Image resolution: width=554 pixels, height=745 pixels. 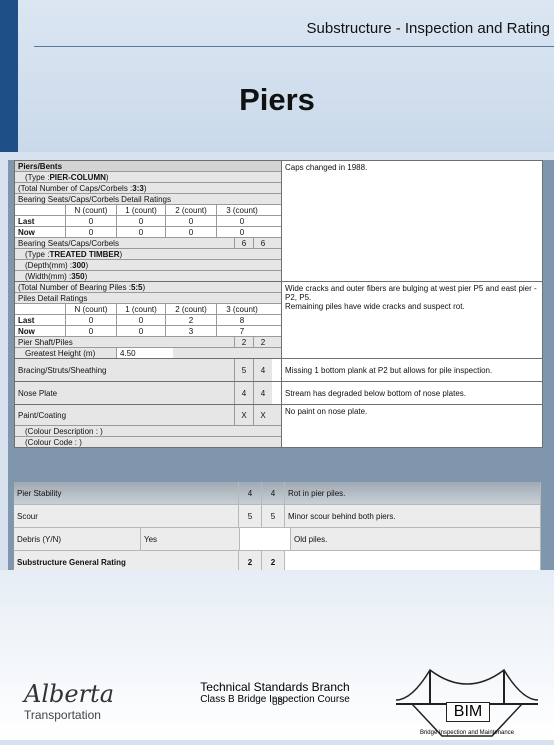 I want to click on row-type: (Type : PIER-COLUMN), so click(x=148, y=177).